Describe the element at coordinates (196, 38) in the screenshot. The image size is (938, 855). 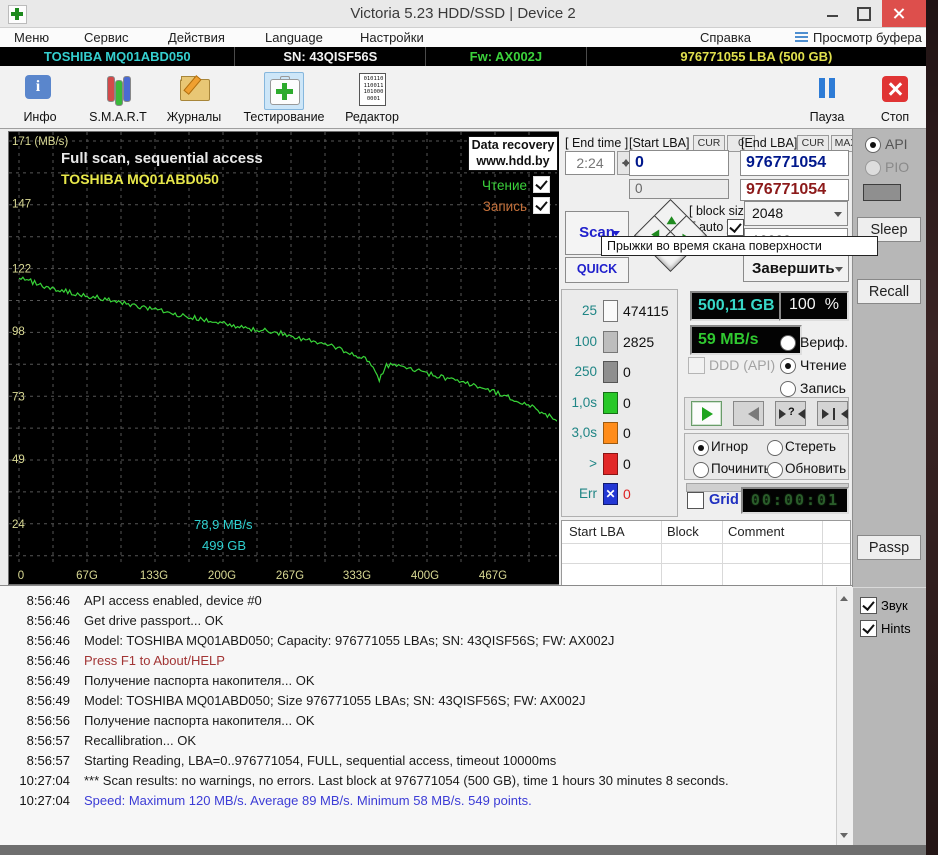
I see `menu-item-actions: Действия` at that location.